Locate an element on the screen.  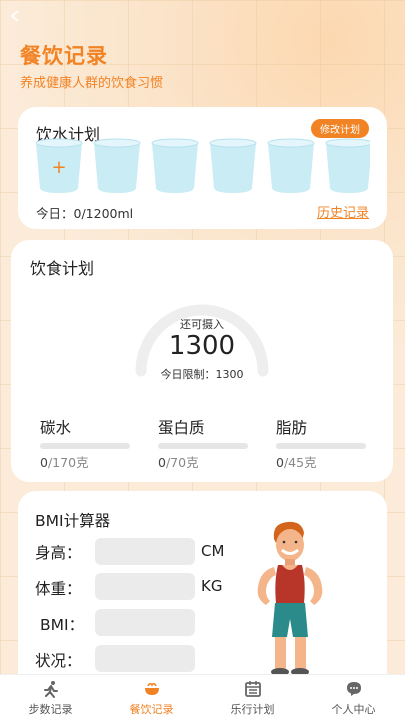
bmi-value-field is located at coordinates (145, 622).